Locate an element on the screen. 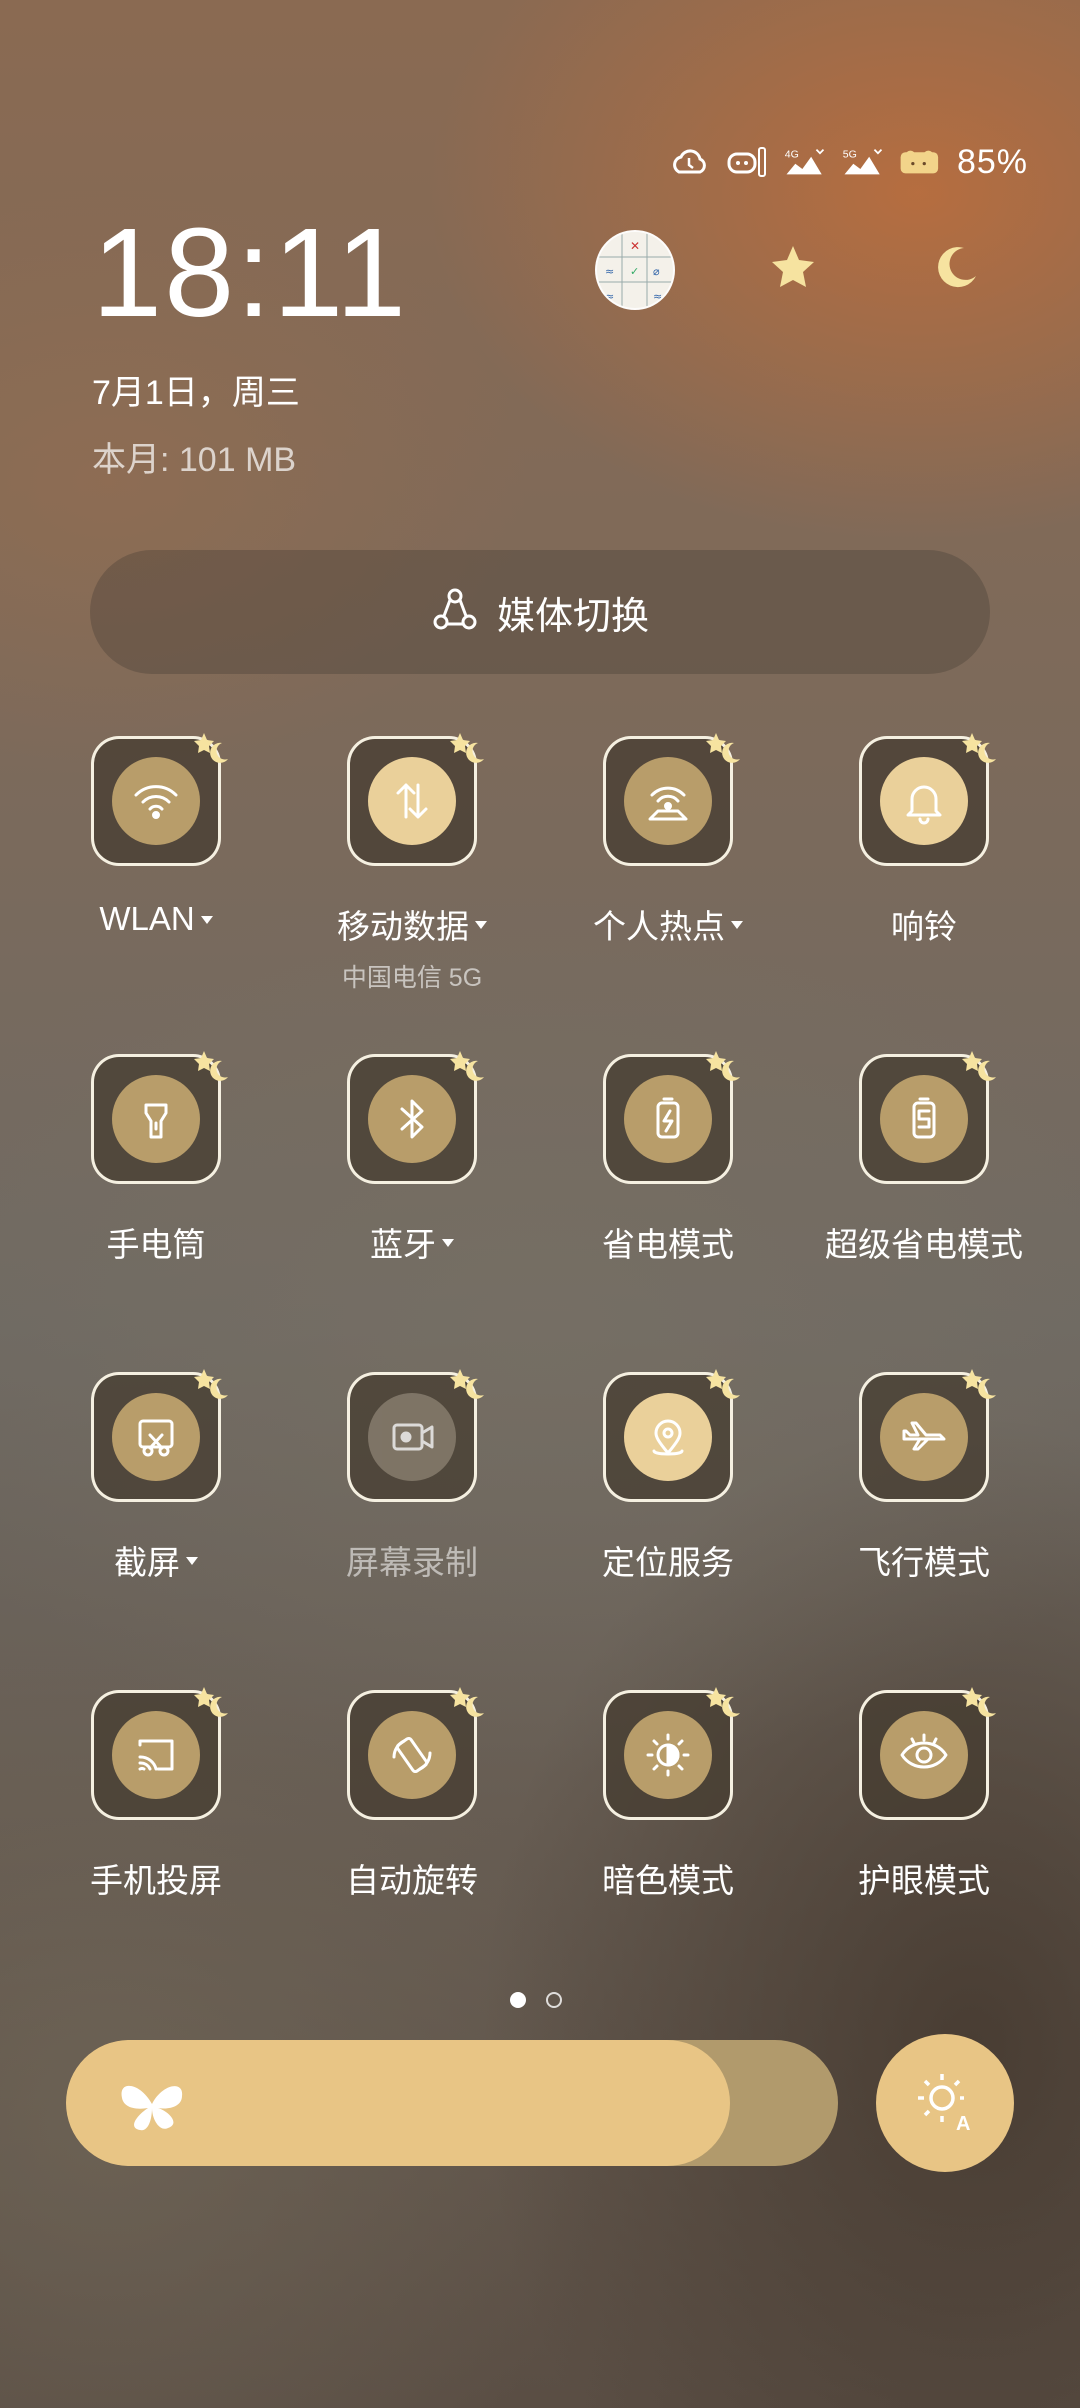 This screenshot has width=1080, height=2408. butterfly-icon is located at coordinates (152, 2104).